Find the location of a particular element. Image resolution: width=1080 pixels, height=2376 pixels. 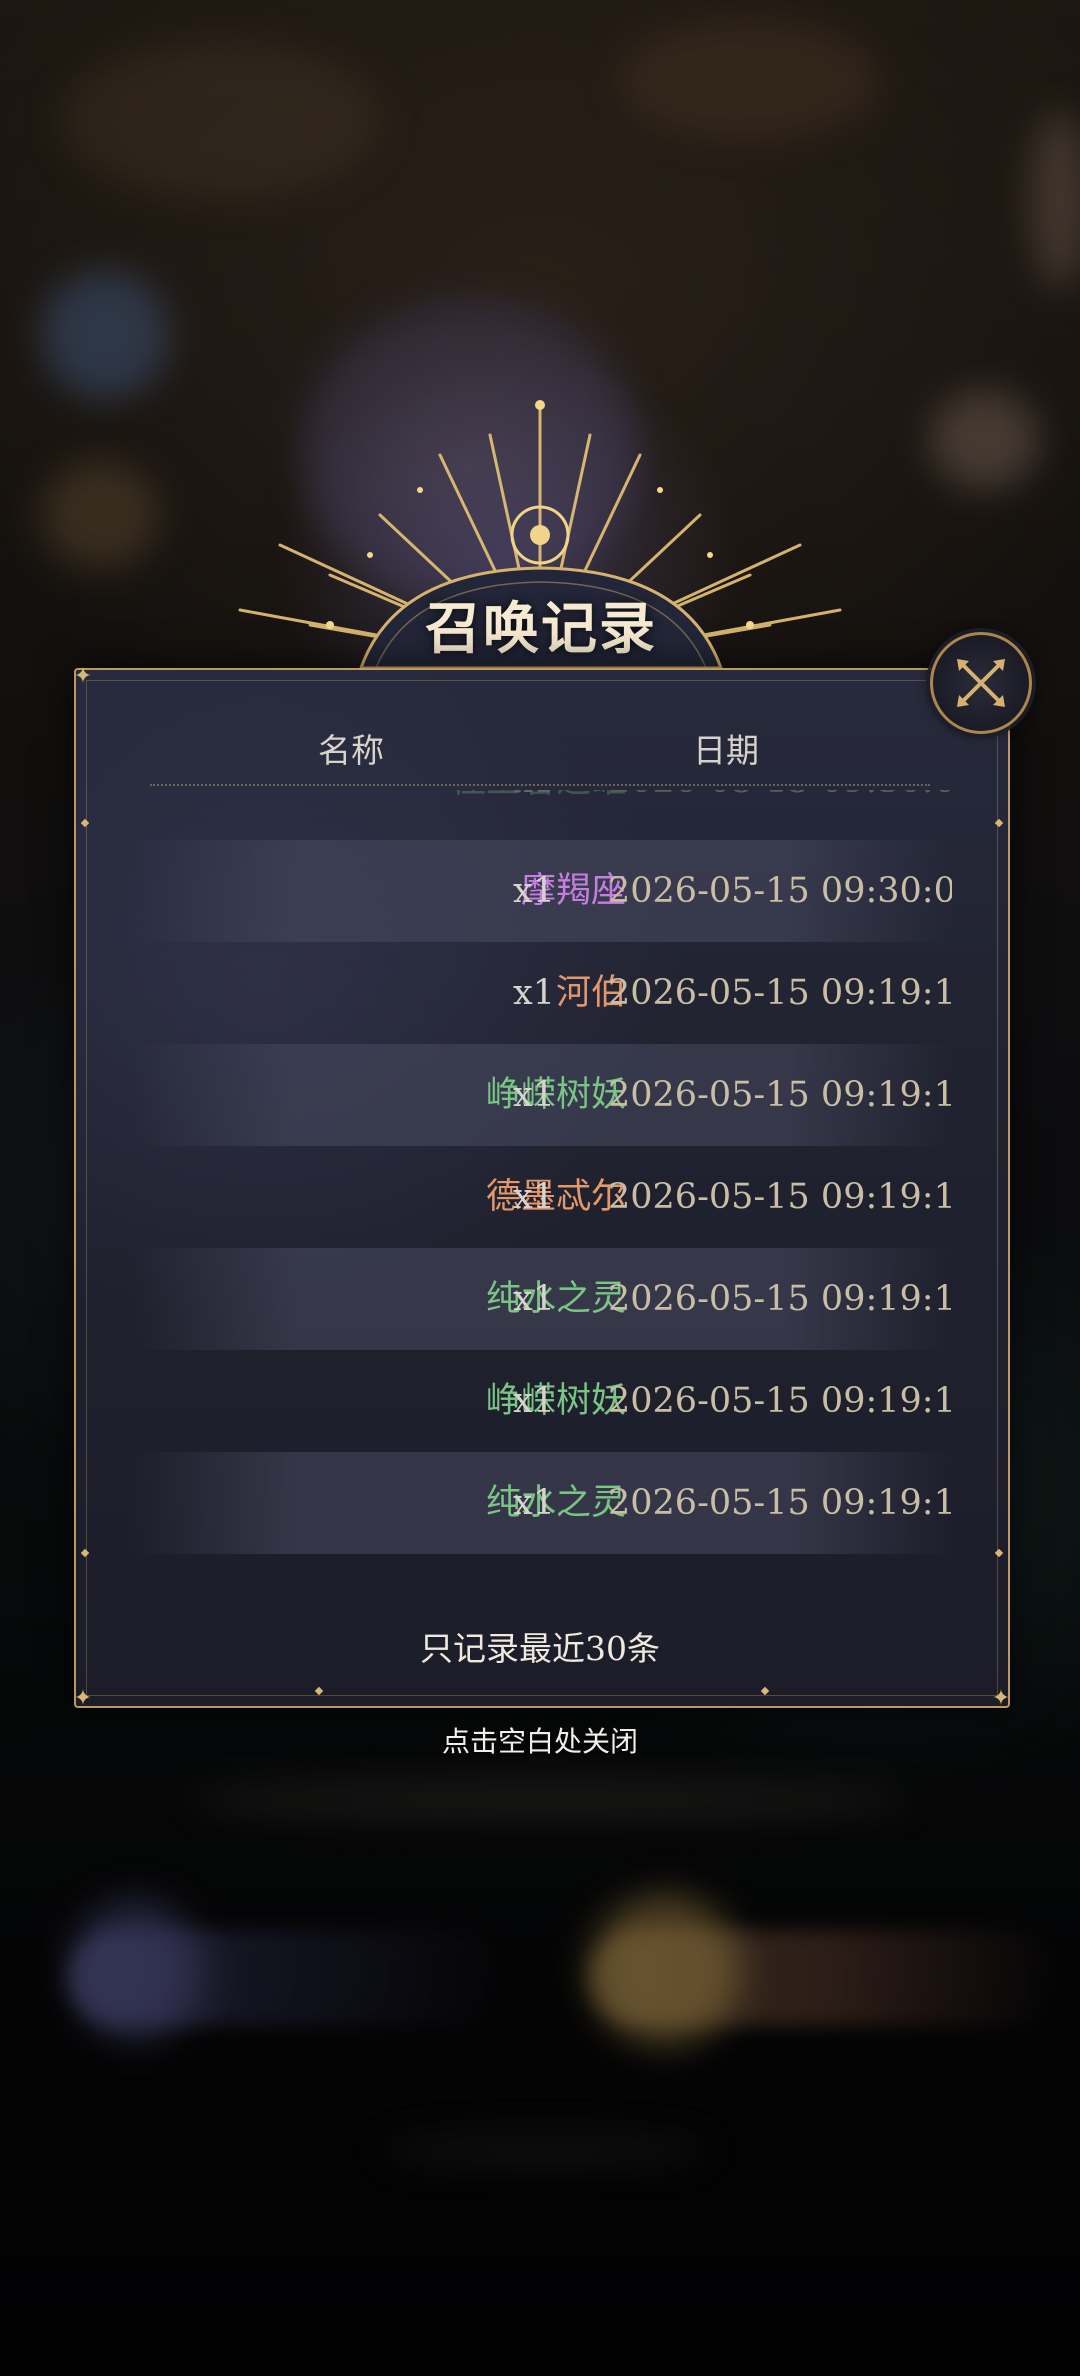

close-x-icon is located at coordinates (981, 683).